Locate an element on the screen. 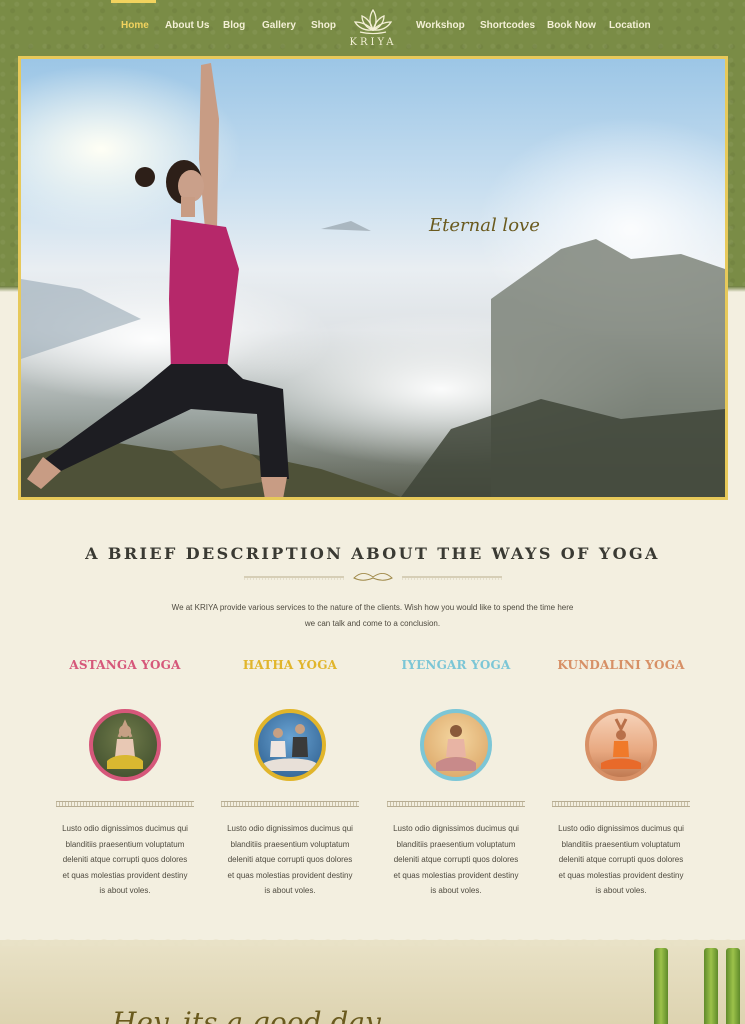 This screenshot has width=745, height=1024. astanga-yoga-photo is located at coordinates (125, 745).